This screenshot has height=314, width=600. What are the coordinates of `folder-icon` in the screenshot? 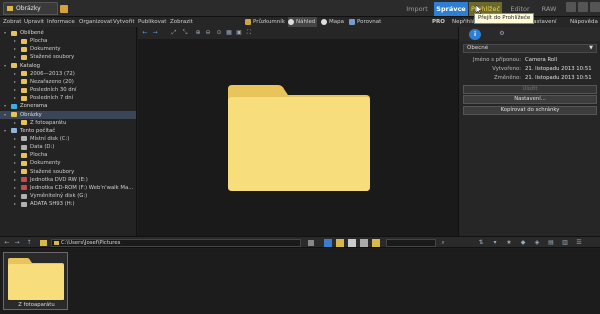 It's located at (376, 243).